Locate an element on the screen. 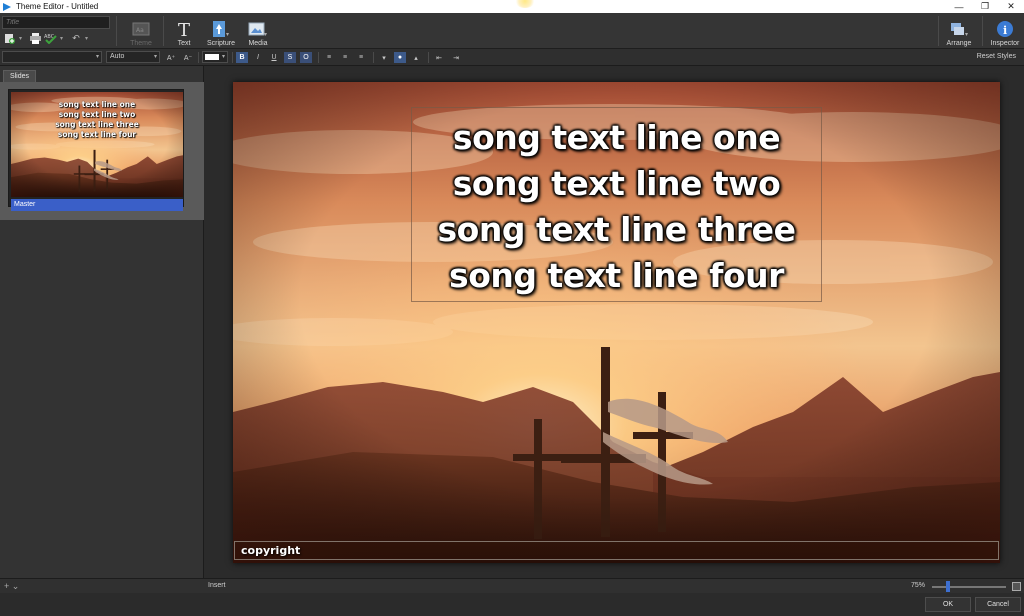  dialog-buttons: OK Cancel is located at coordinates (512, 604).